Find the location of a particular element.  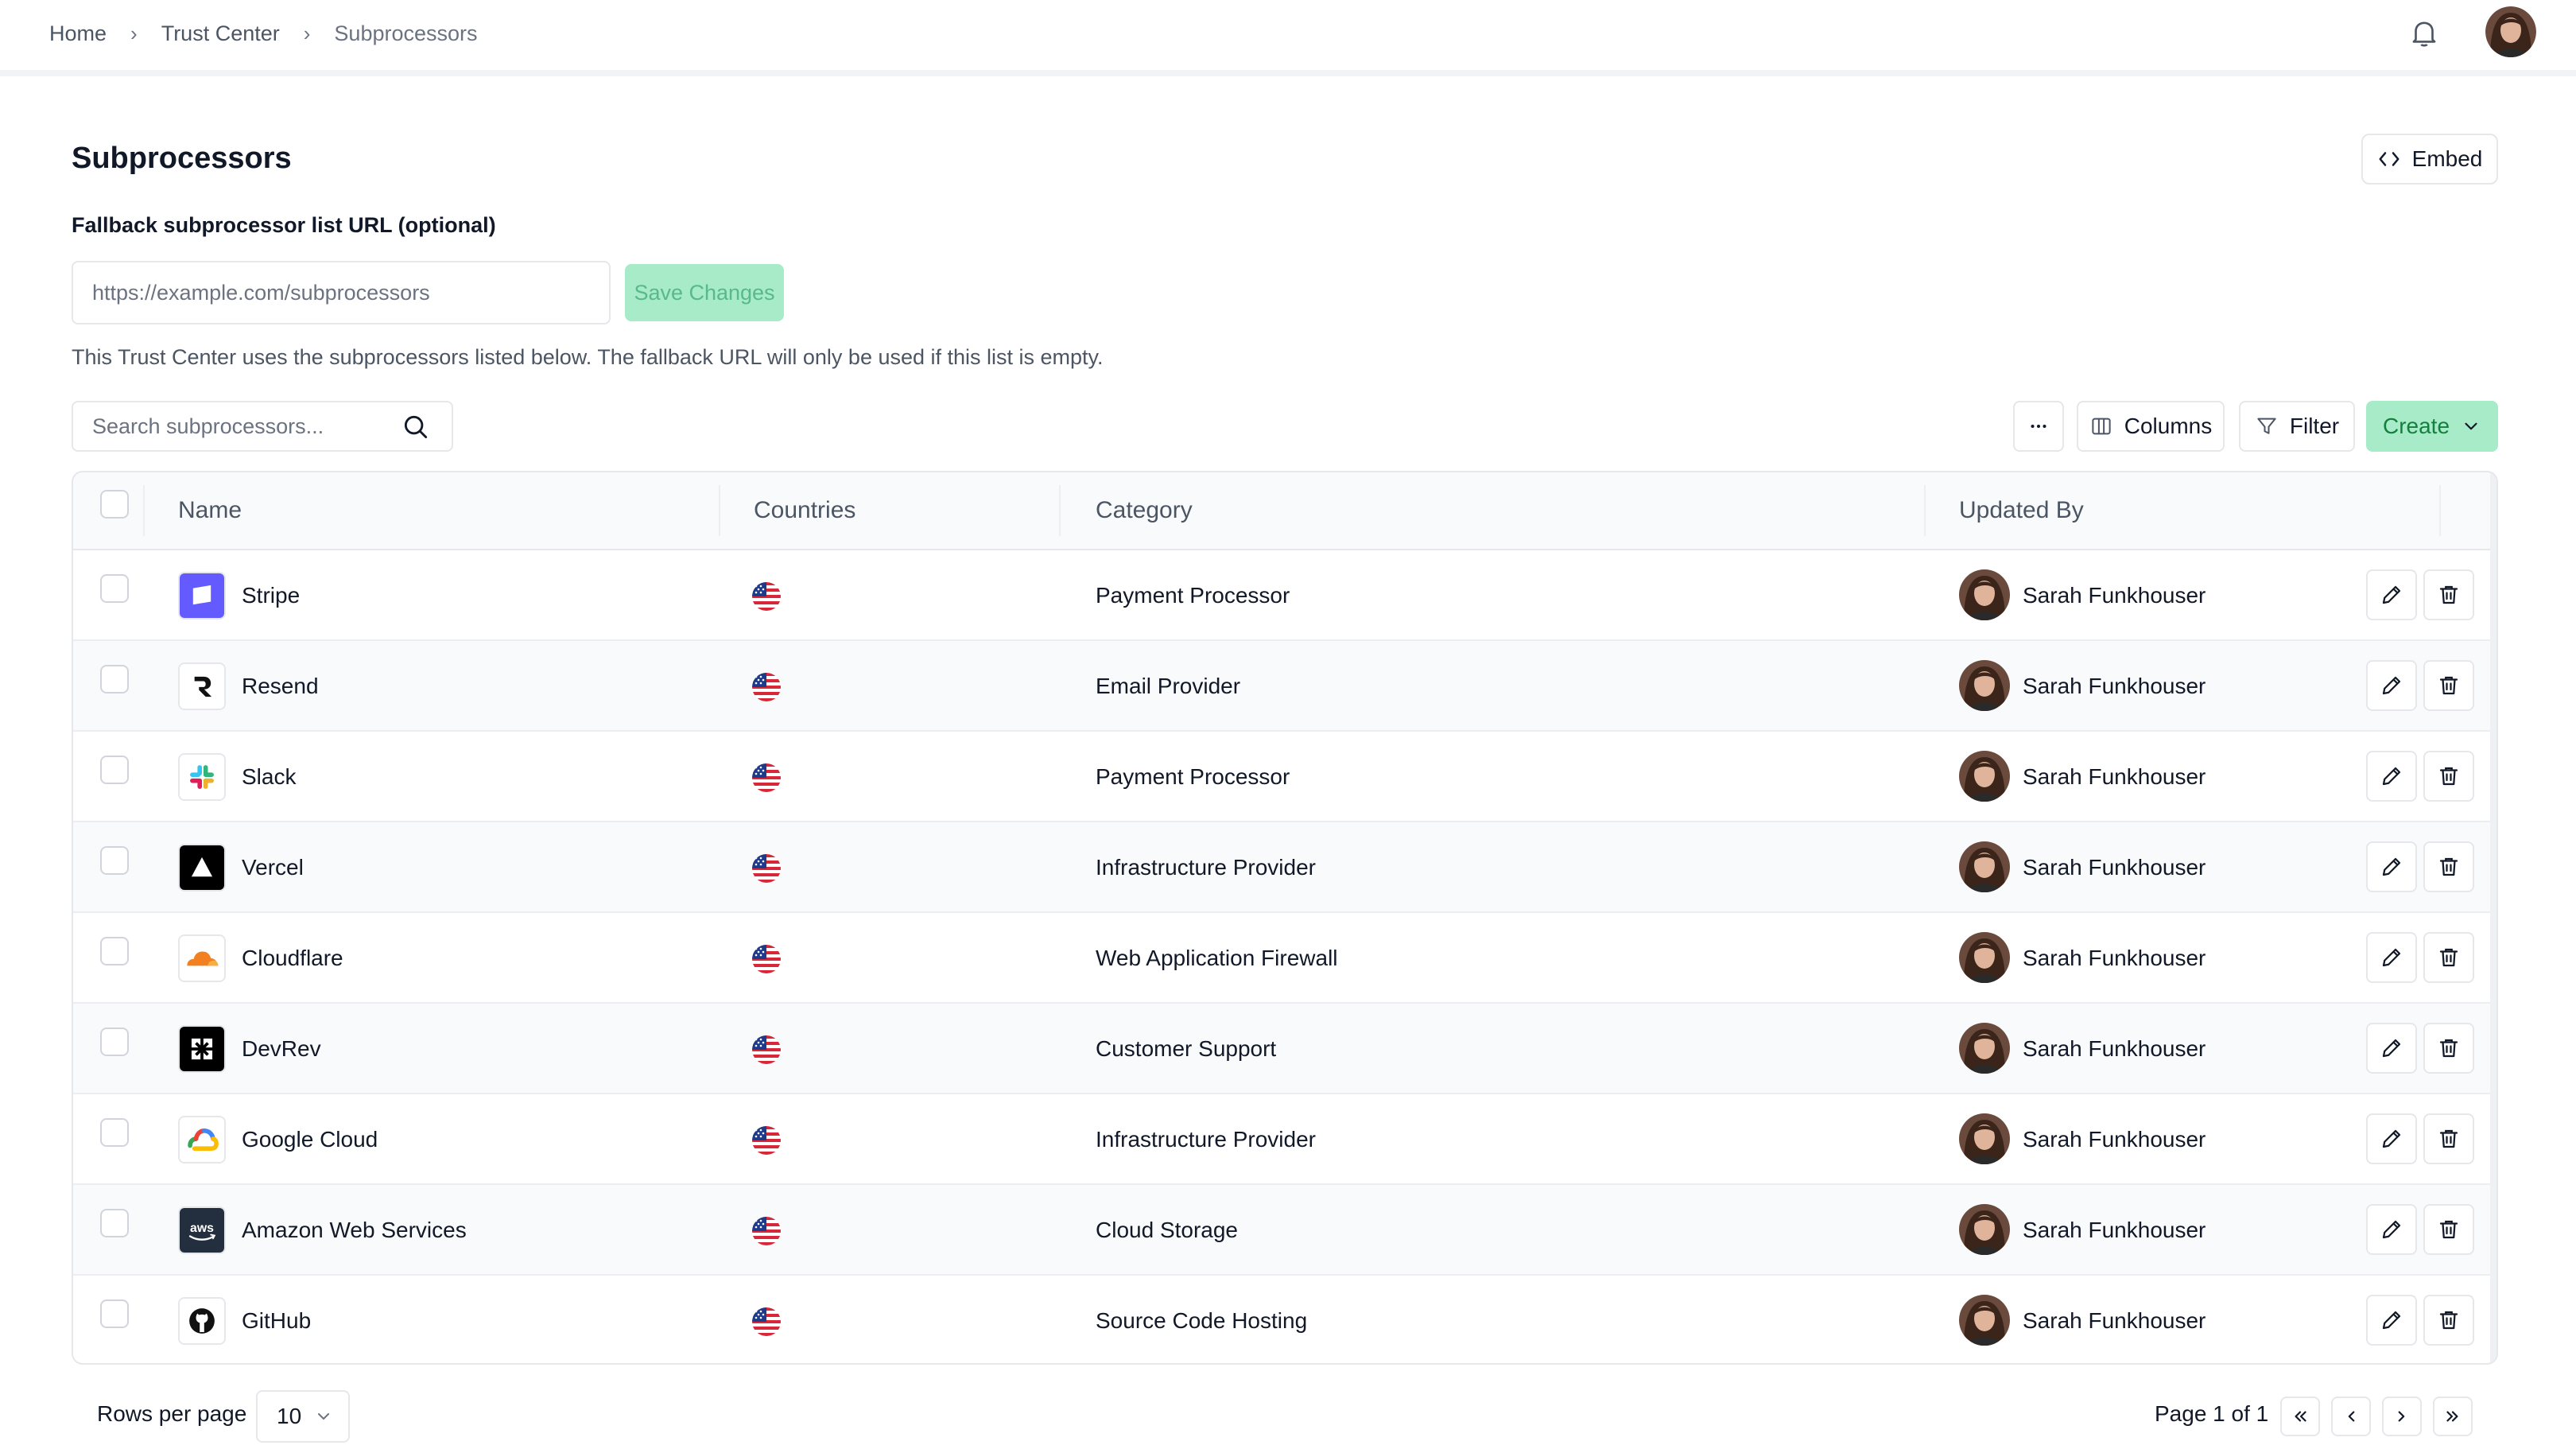

next-page-button is located at coordinates (2402, 1416).